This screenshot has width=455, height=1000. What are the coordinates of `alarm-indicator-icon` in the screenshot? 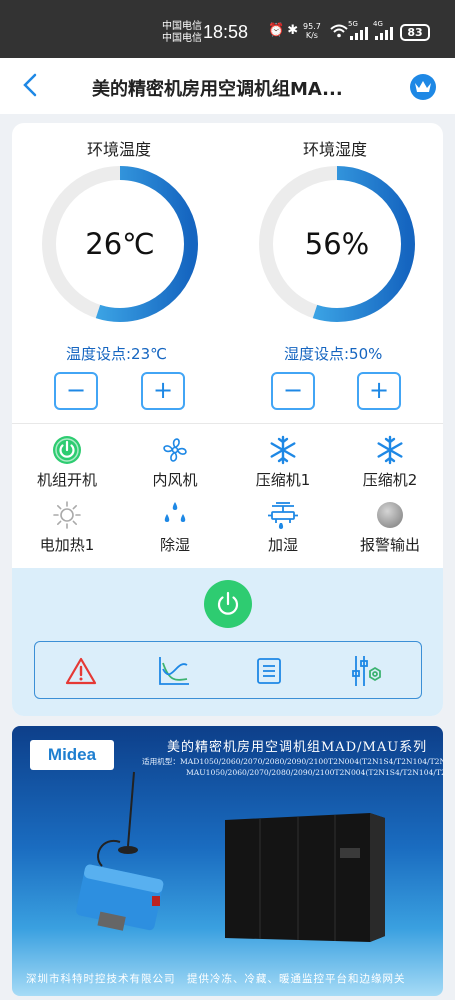 It's located at (389, 515).